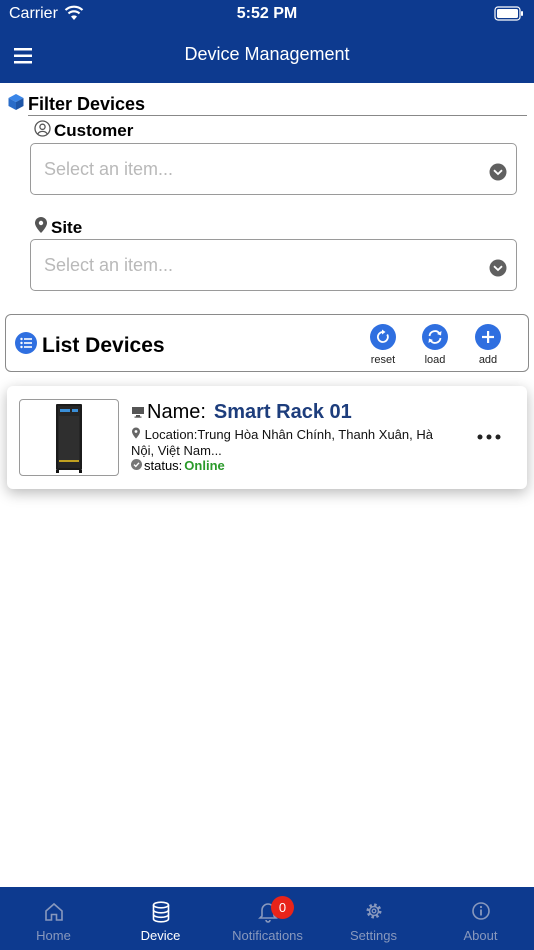 Image resolution: width=534 pixels, height=950 pixels. I want to click on clock: 5:52 PM, so click(267, 13).